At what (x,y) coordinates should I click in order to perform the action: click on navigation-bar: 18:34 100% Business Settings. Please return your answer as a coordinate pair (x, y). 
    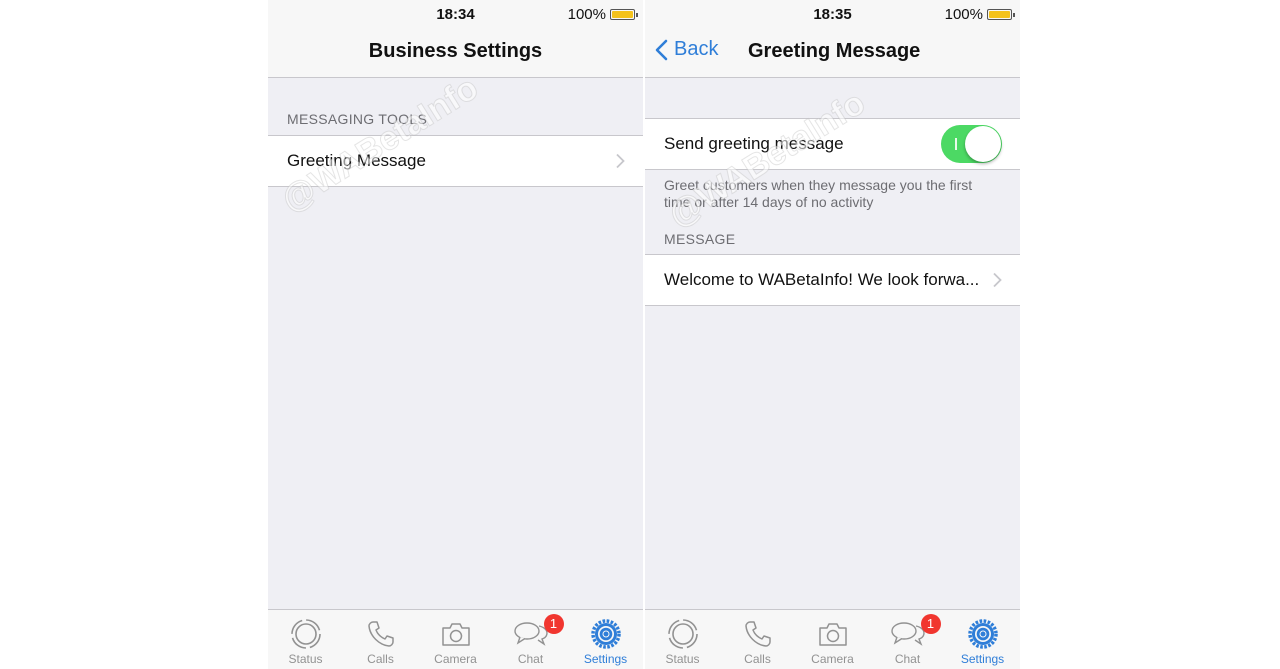
    Looking at the image, I should click on (455, 39).